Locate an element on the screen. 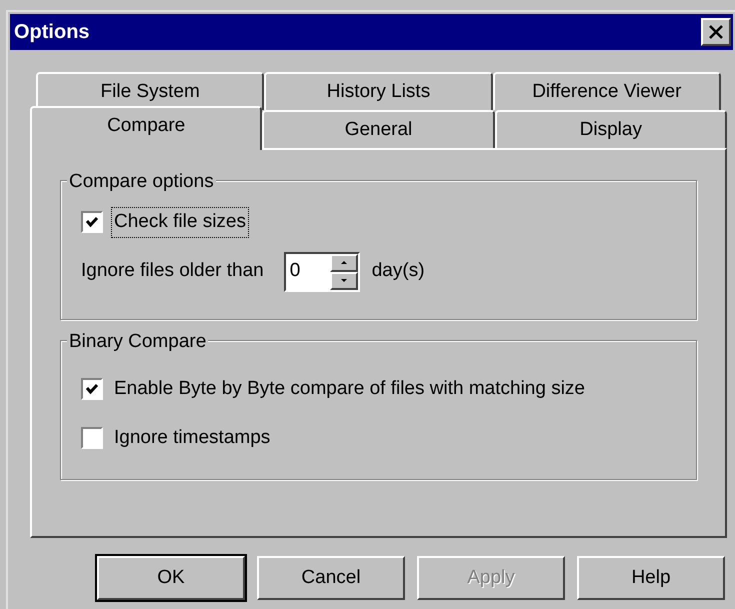  tab: History Lists is located at coordinates (378, 91).